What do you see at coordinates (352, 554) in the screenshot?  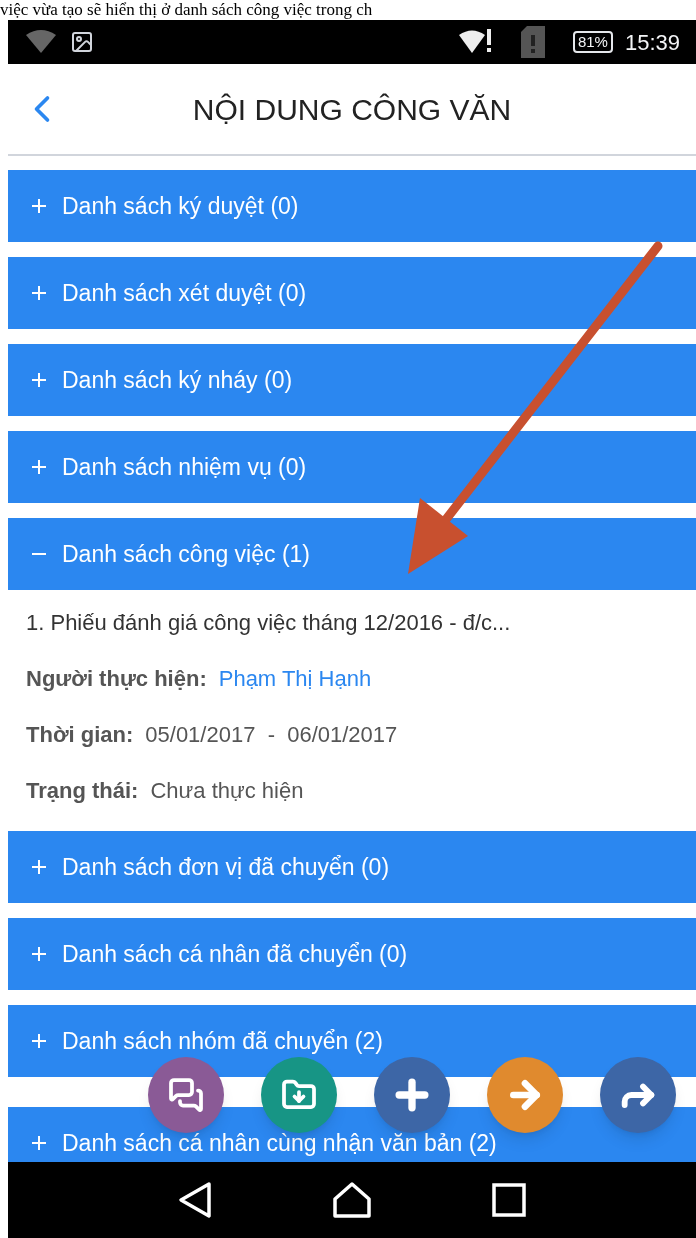 I see `section-header: Danh sách công việc (1)` at bounding box center [352, 554].